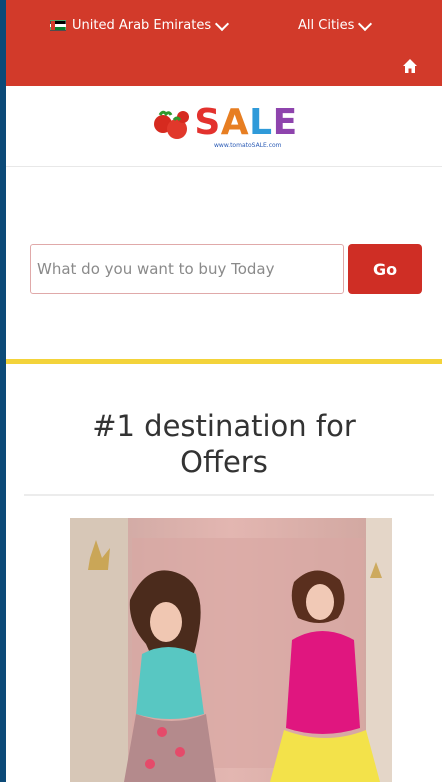 The height and width of the screenshot is (782, 442). I want to click on flag-icon, so click(58, 25).